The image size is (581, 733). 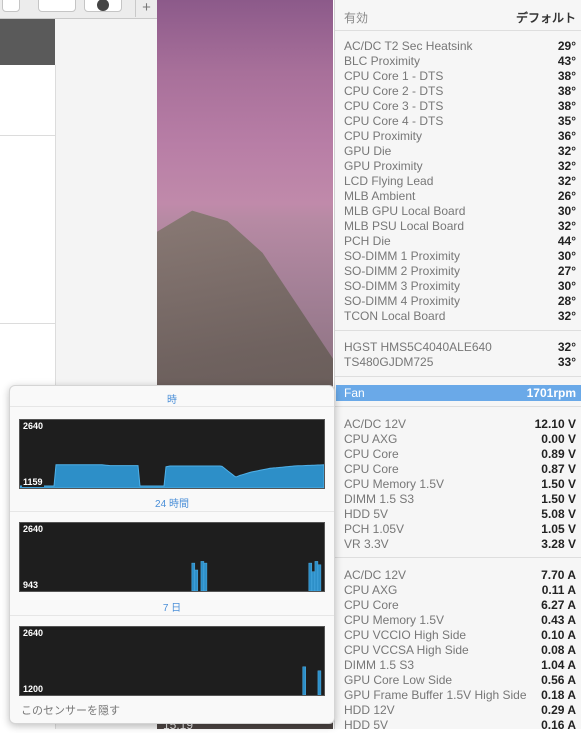 What do you see at coordinates (460, 106) in the screenshot?
I see `temperature-row: CPU Core 3 - DTS 38°` at bounding box center [460, 106].